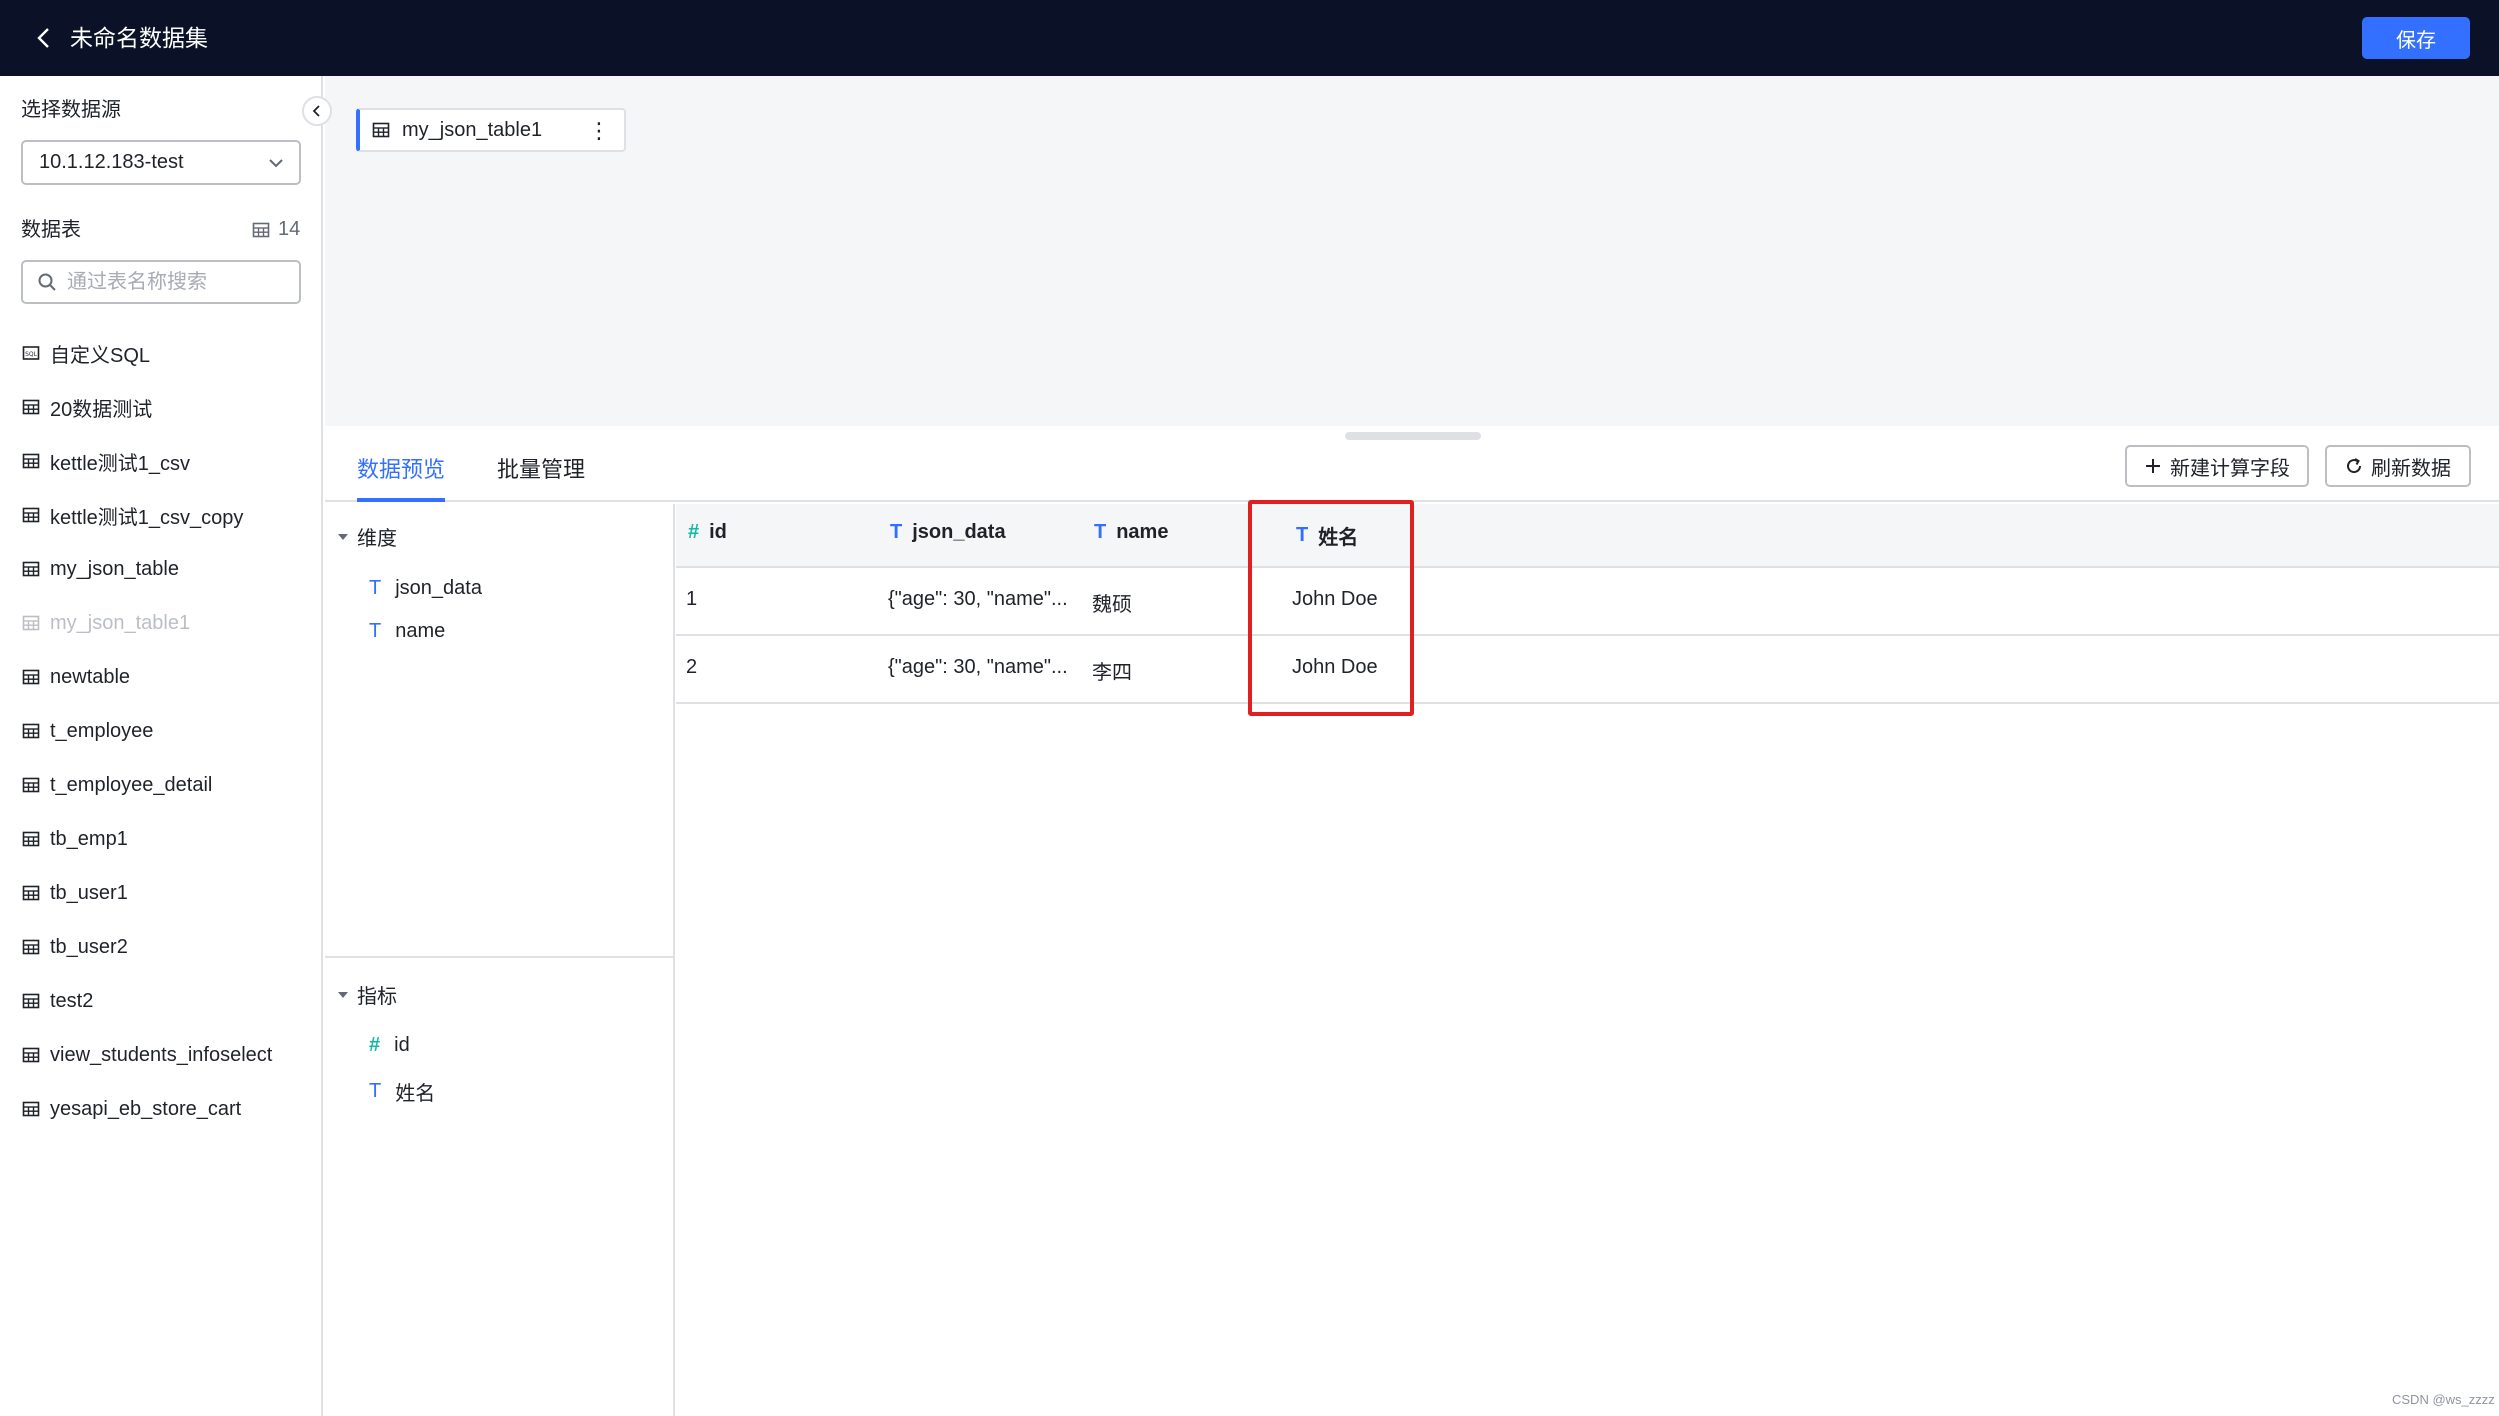 The image size is (2499, 1416). Describe the element at coordinates (2354, 466) in the screenshot. I see `refresh-icon` at that location.